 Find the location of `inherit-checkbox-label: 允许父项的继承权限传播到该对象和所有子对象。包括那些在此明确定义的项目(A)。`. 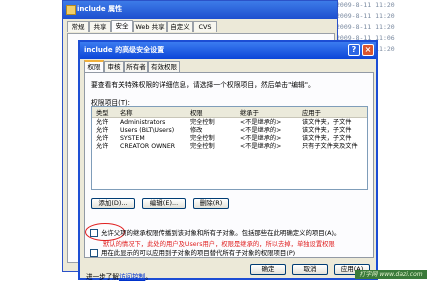

inherit-checkbox-label: 允许父项的继承权限传播到该对象和所有子对象。包括那些在此明确定义的项目(A)。 is located at coordinates (221, 233).